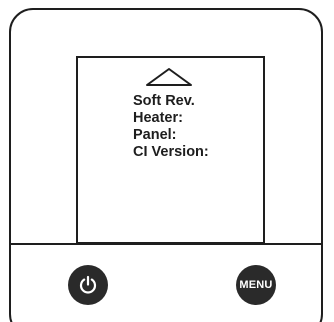 The width and height of the screenshot is (334, 322). I want to click on power-button, so click(88, 285).